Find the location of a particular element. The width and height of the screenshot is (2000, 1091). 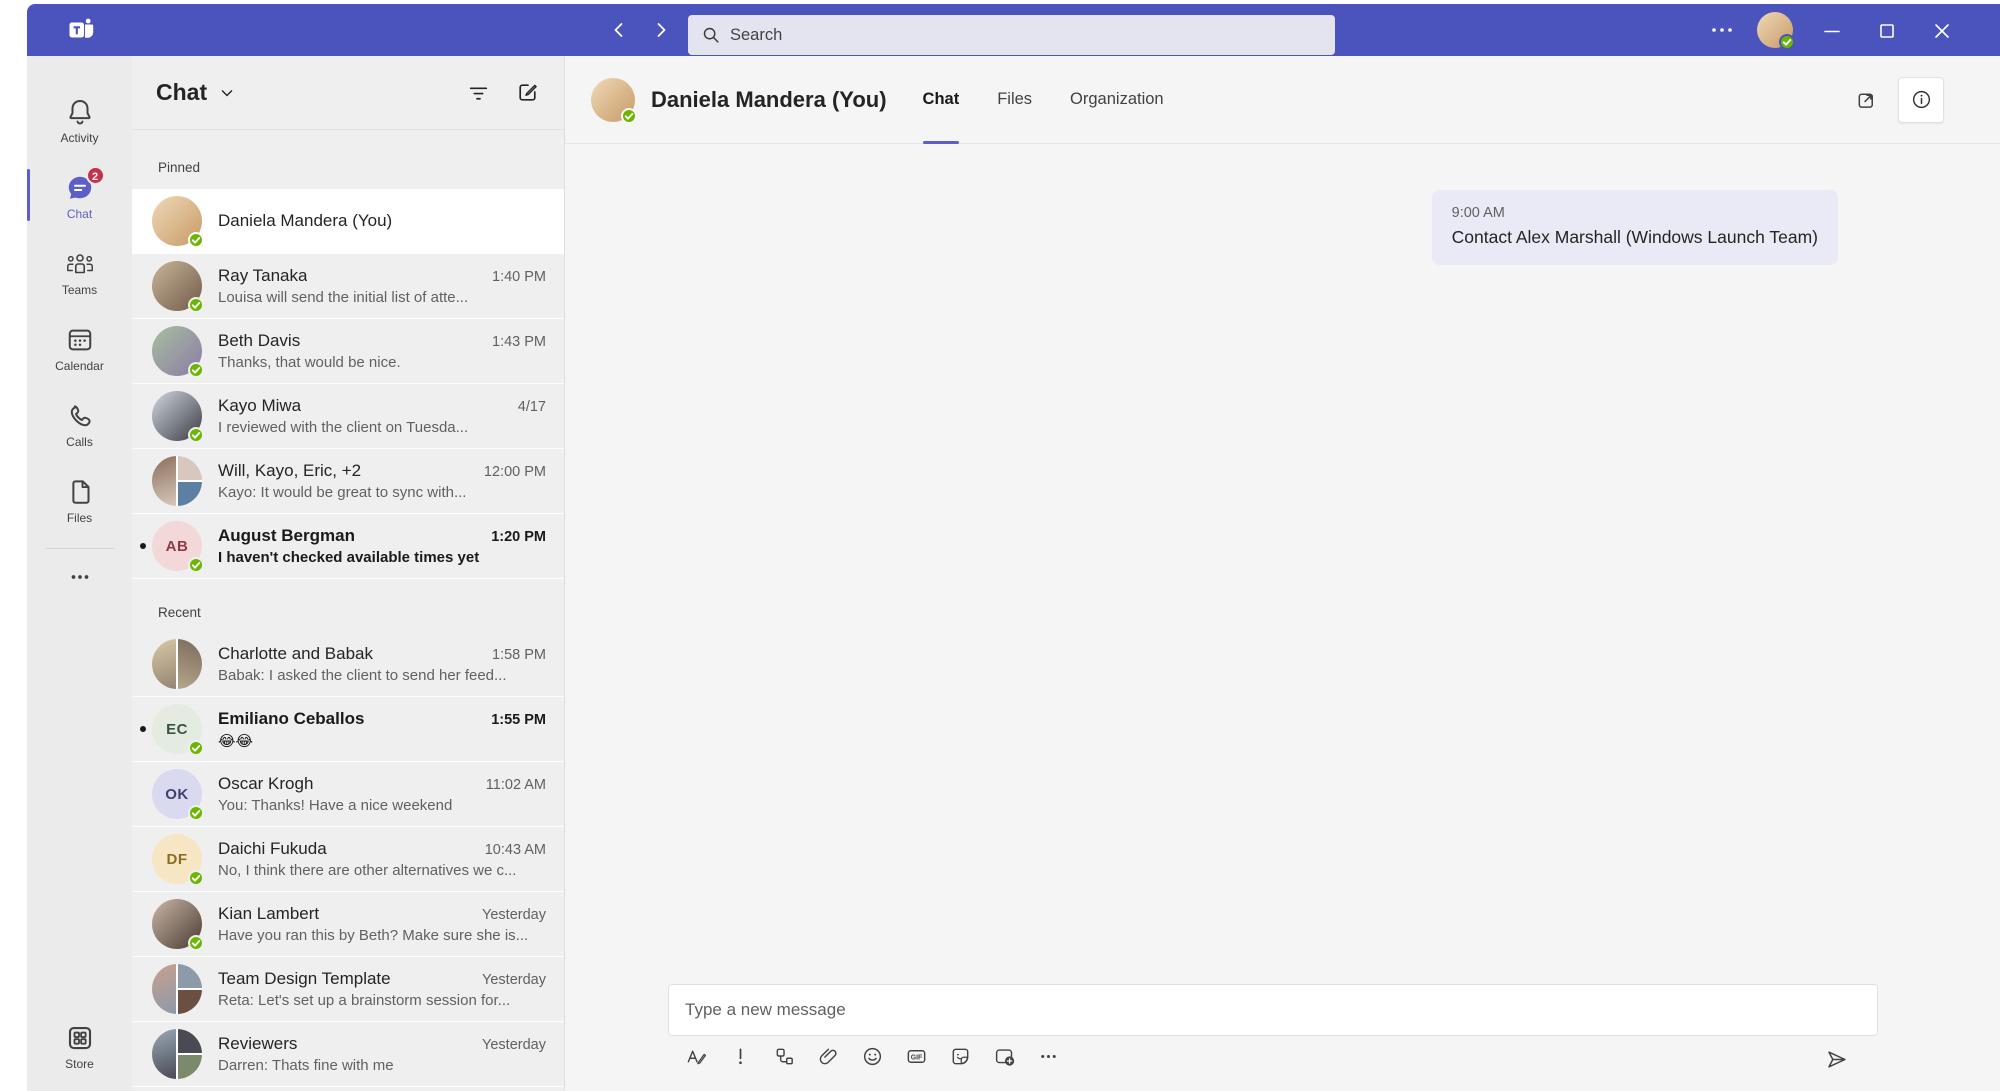

calls-icon is located at coordinates (80, 416).